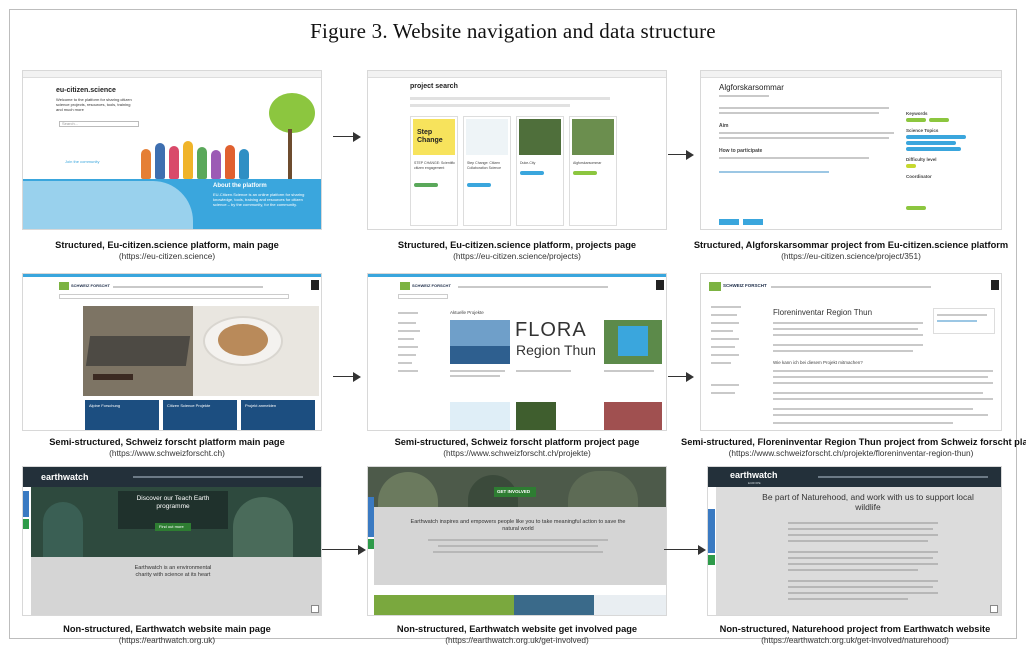  Describe the element at coordinates (347, 137) in the screenshot. I see `arrow-r1-a` at that location.